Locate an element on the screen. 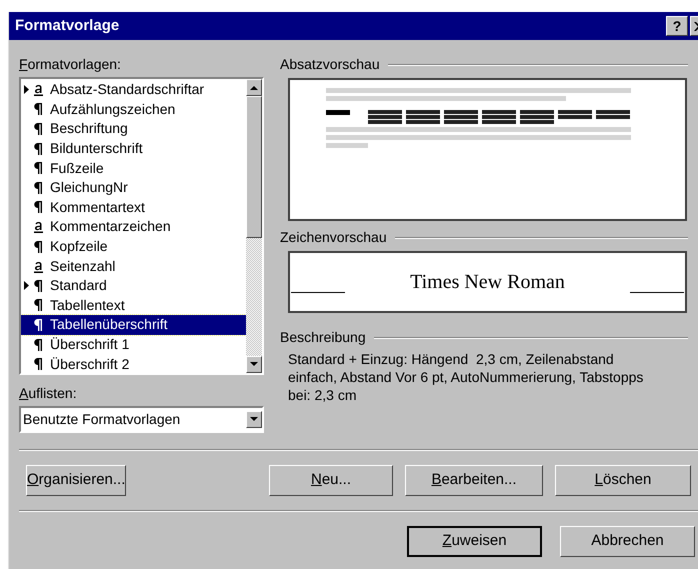  style-item: Kommentartext is located at coordinates (133, 208).